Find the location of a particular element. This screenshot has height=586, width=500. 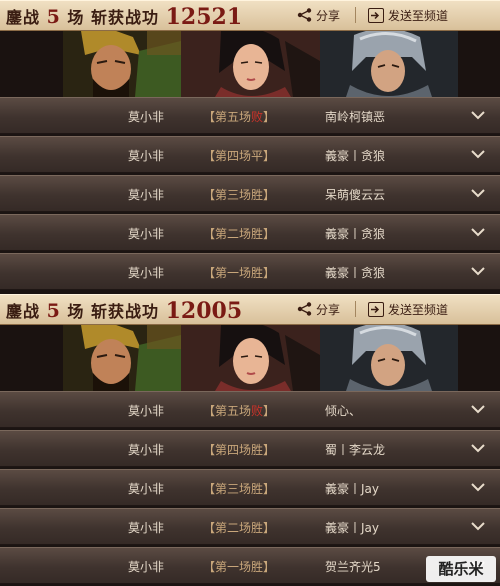

match-row: 莫小非 【第五场败】 倾心、 is located at coordinates (250, 409).